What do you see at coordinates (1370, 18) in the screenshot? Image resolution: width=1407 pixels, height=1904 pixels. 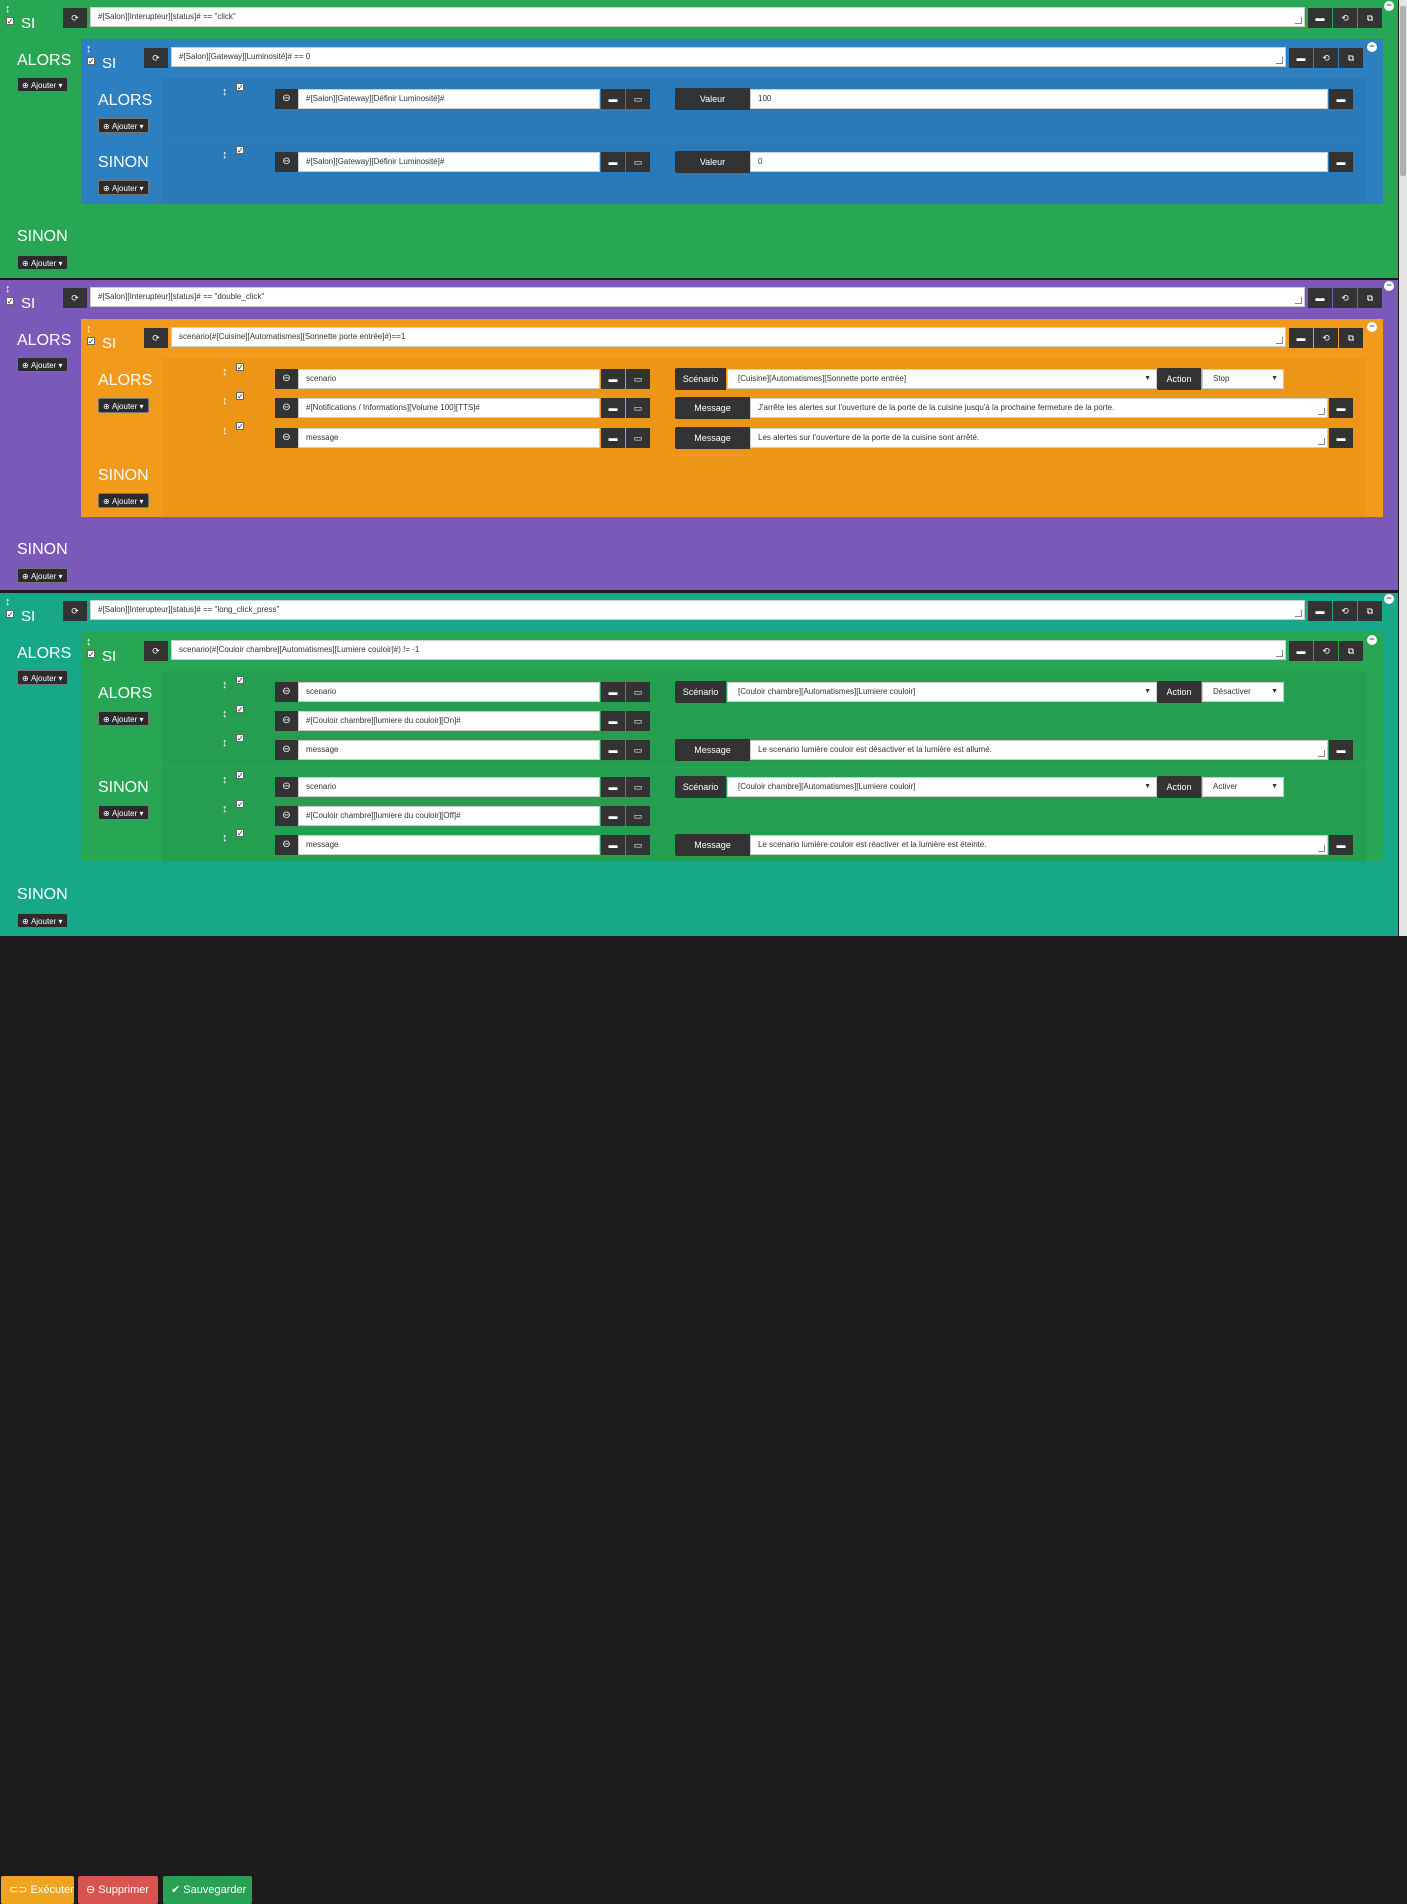 I see `block1-copy-button: ⧉` at bounding box center [1370, 18].